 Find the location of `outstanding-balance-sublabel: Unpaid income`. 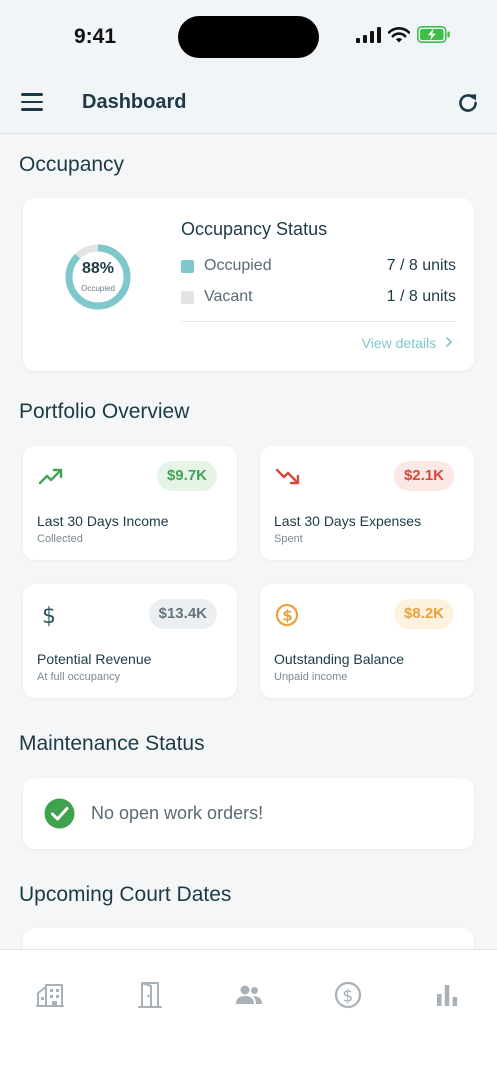

outstanding-balance-sublabel: Unpaid income is located at coordinates (311, 677).